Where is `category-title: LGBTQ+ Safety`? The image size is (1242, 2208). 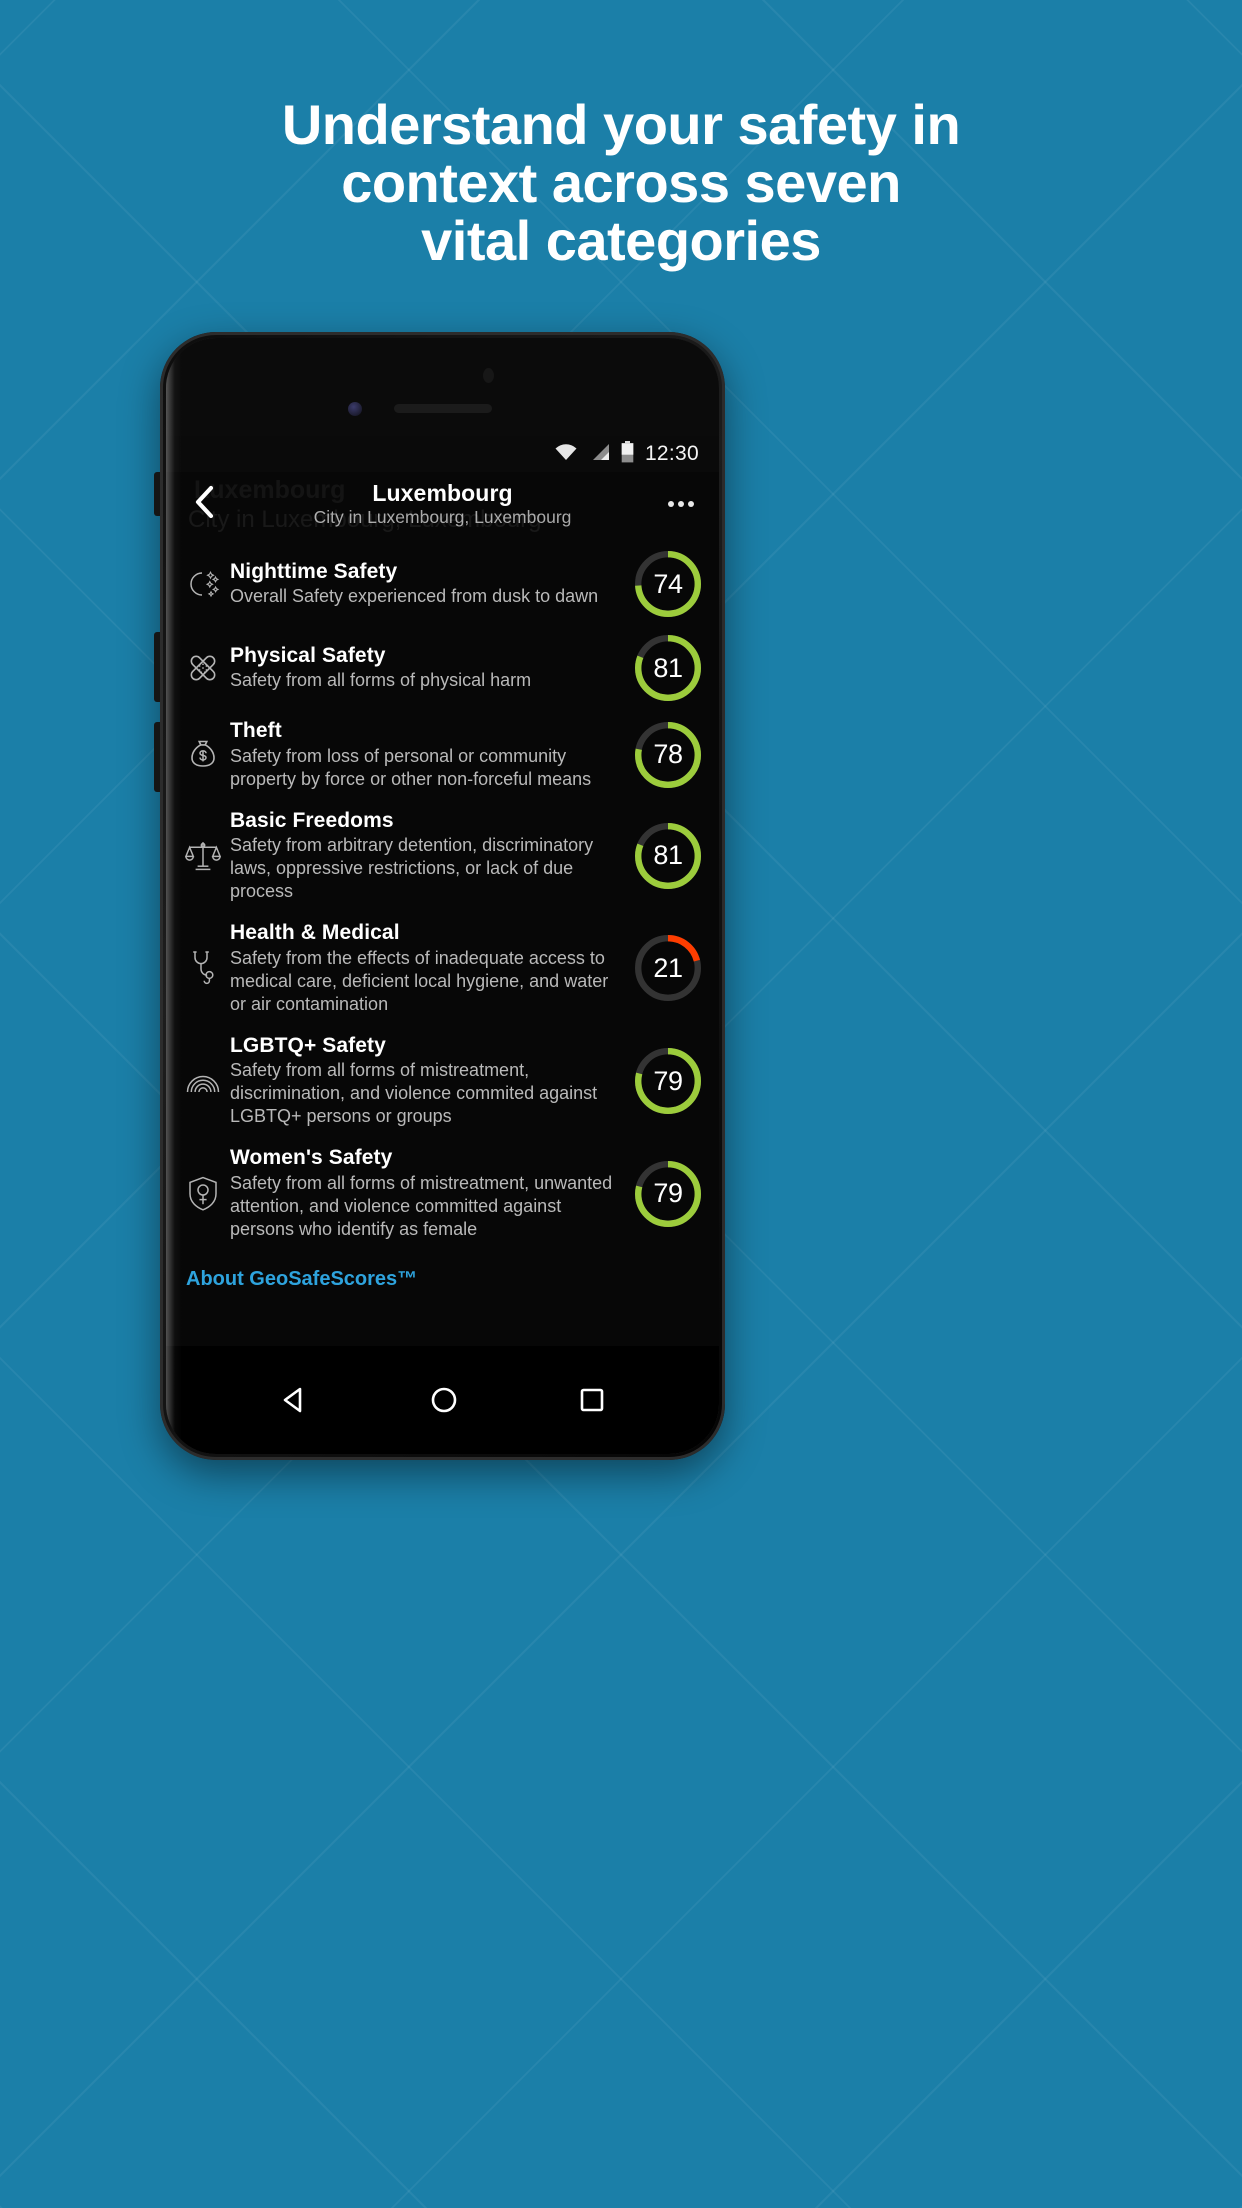 category-title: LGBTQ+ Safety is located at coordinates (308, 1045).